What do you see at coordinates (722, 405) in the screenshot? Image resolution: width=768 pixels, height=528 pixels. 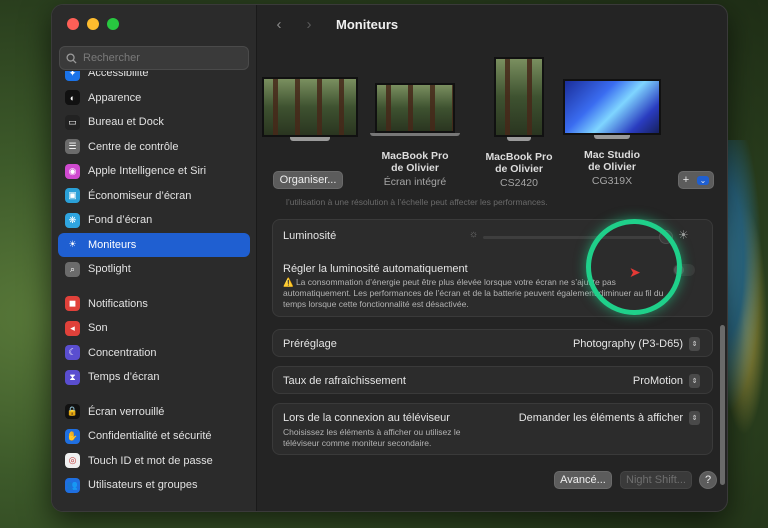 I see `scrollbar` at bounding box center [722, 405].